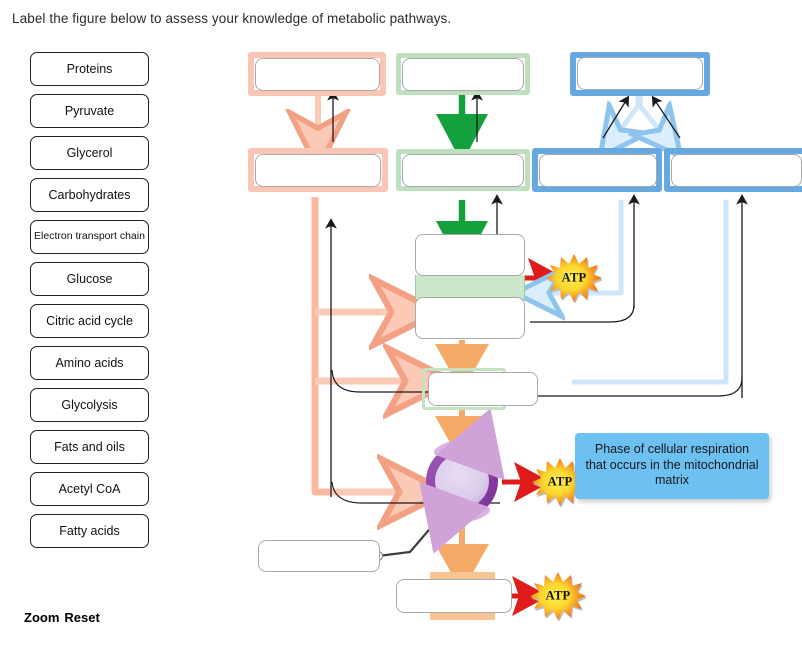 The image size is (802, 647). What do you see at coordinates (463, 170) in the screenshot?
I see `drop-zone-glycerol` at bounding box center [463, 170].